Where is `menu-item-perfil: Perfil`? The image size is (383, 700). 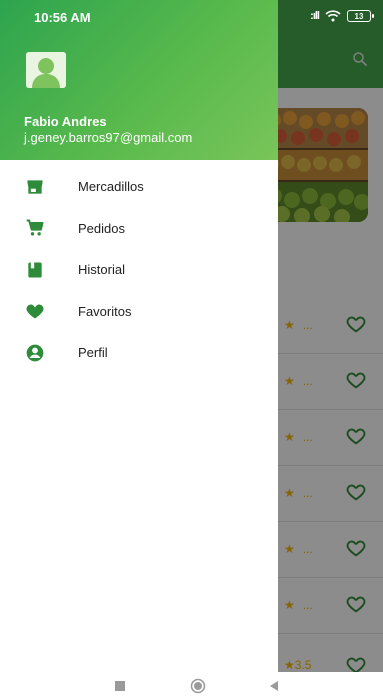 menu-item-perfil: Perfil is located at coordinates (139, 353).